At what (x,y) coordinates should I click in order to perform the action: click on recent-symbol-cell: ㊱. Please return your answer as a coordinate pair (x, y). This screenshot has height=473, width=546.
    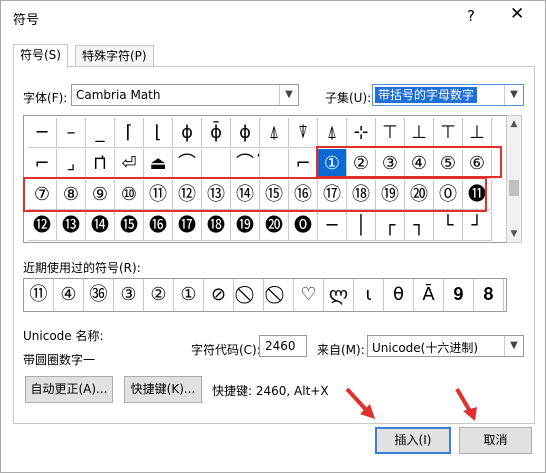
    Looking at the image, I should click on (99, 295).